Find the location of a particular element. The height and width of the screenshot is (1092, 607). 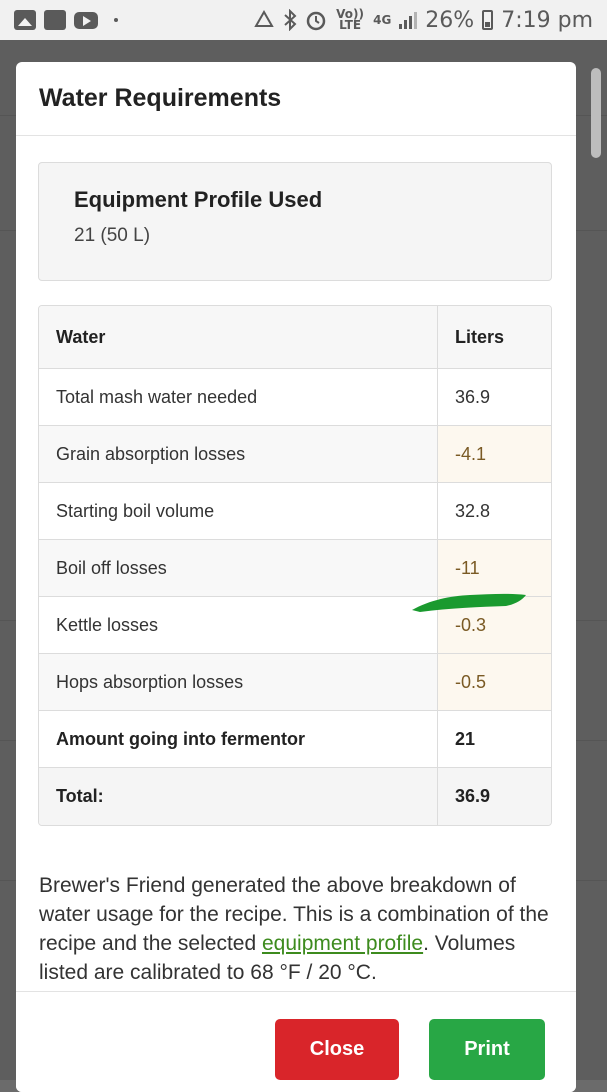

table-header-row: Water Liters is located at coordinates (295, 337).